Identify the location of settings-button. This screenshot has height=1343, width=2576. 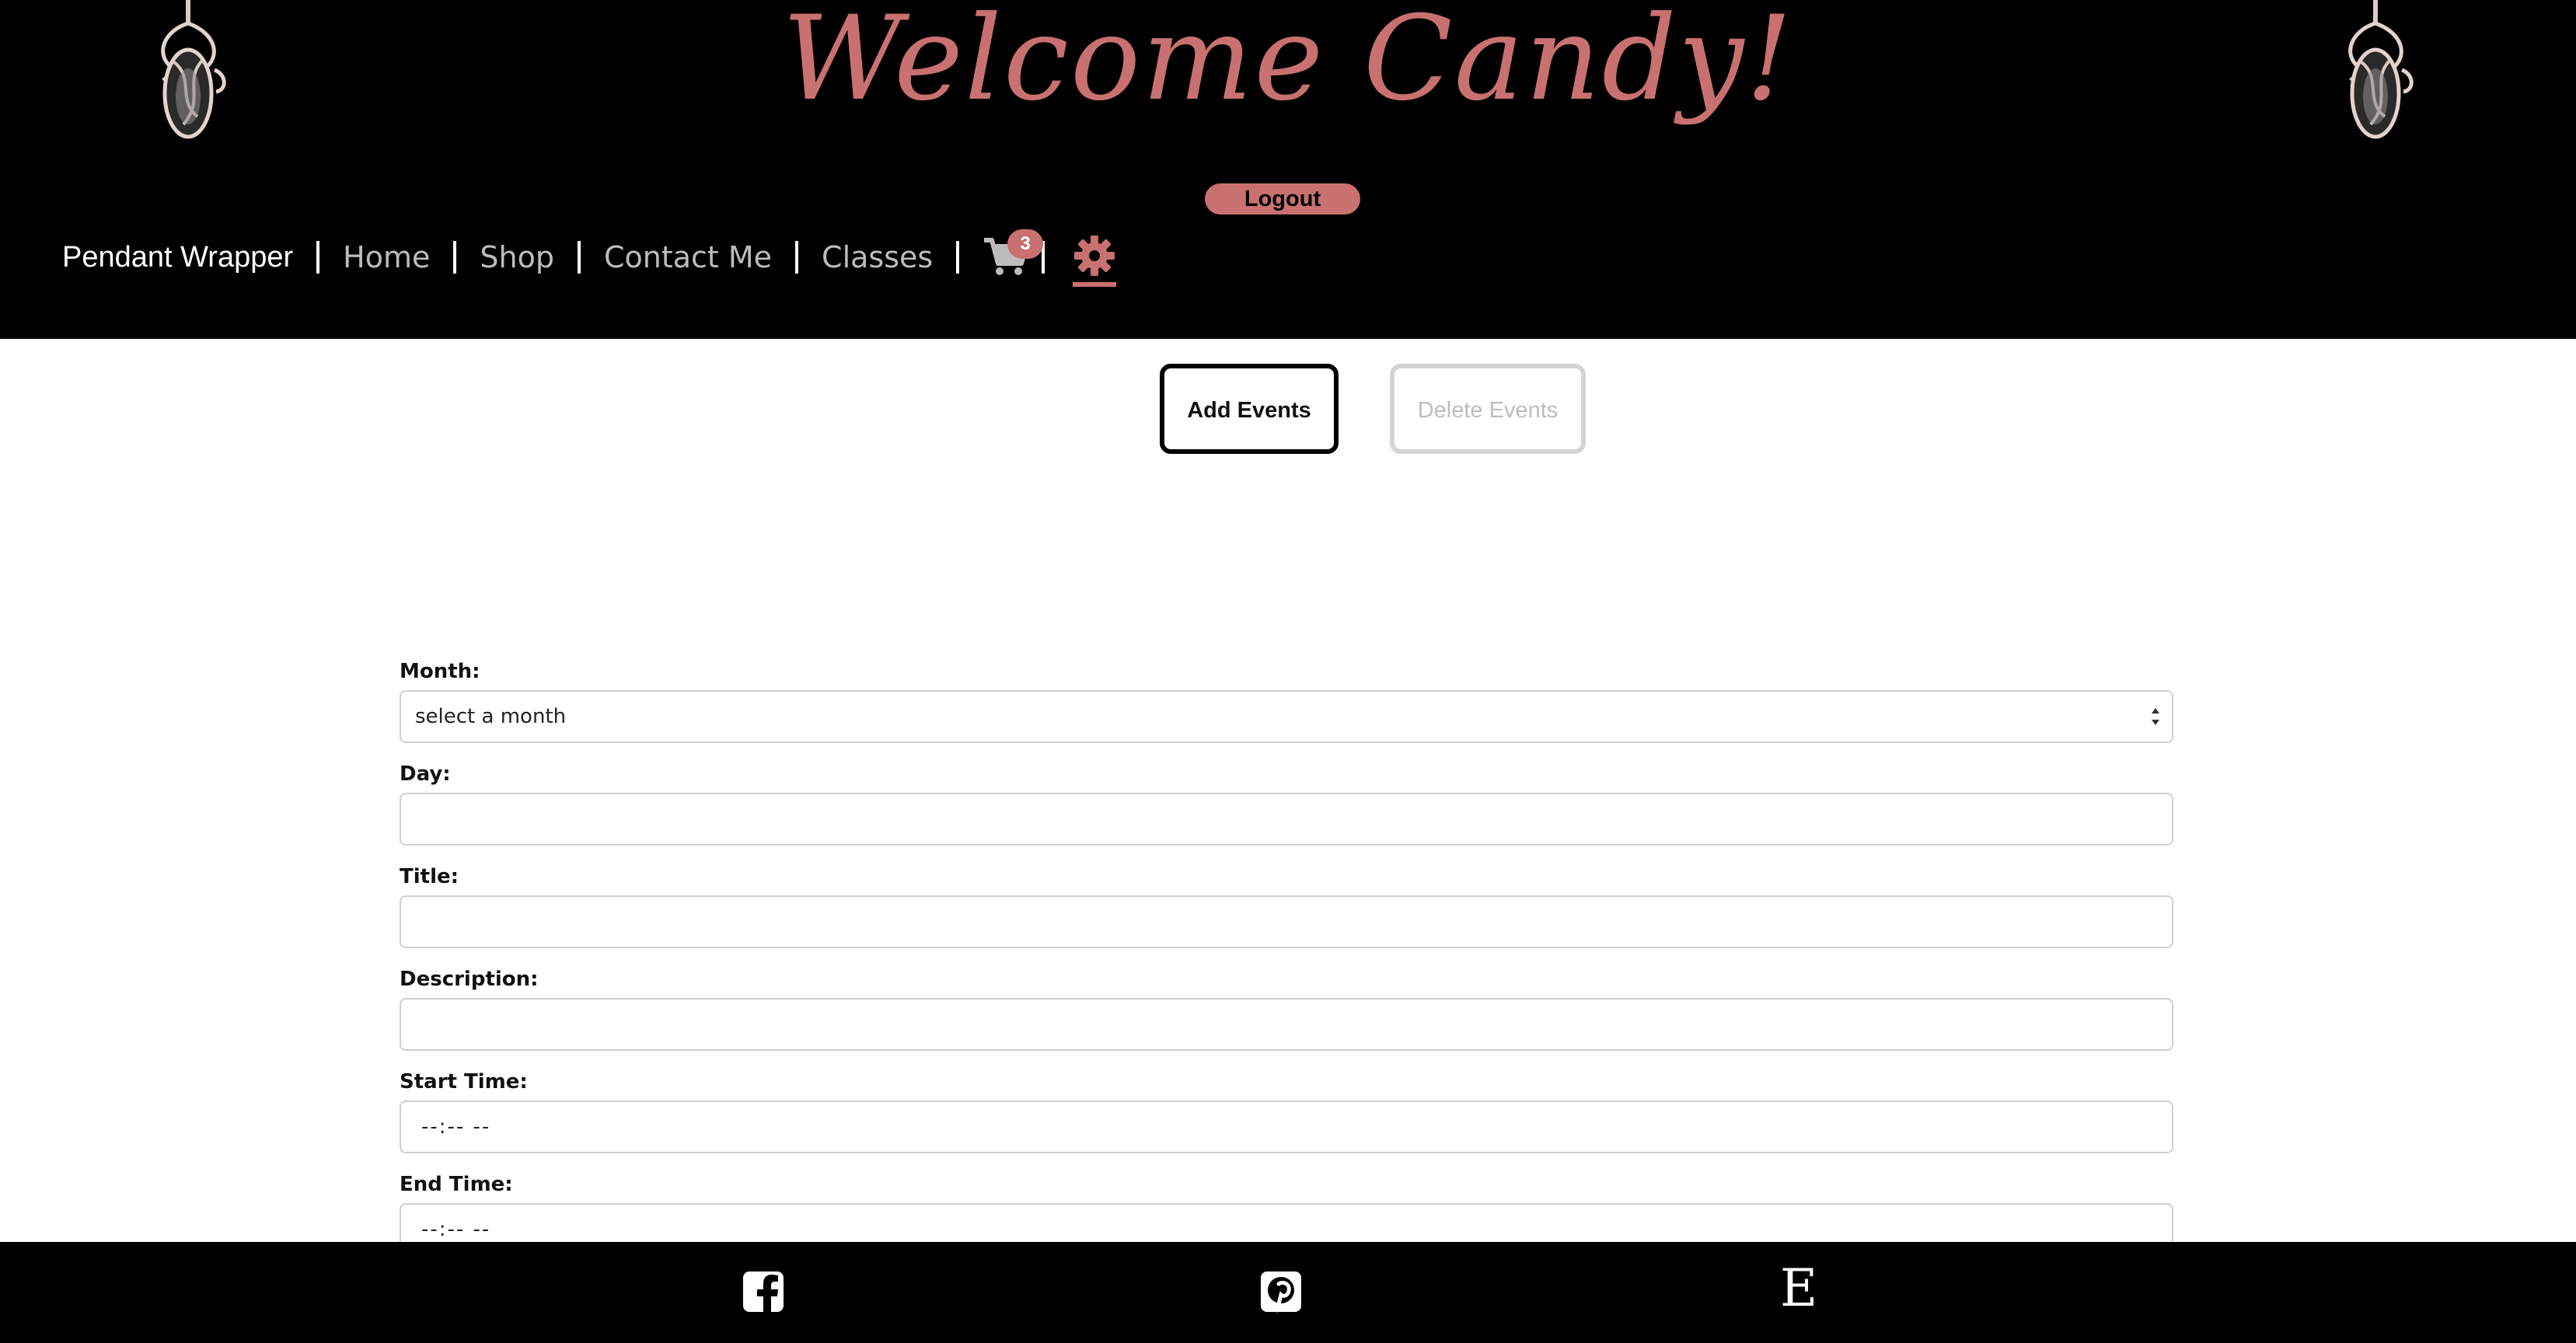
(1095, 257).